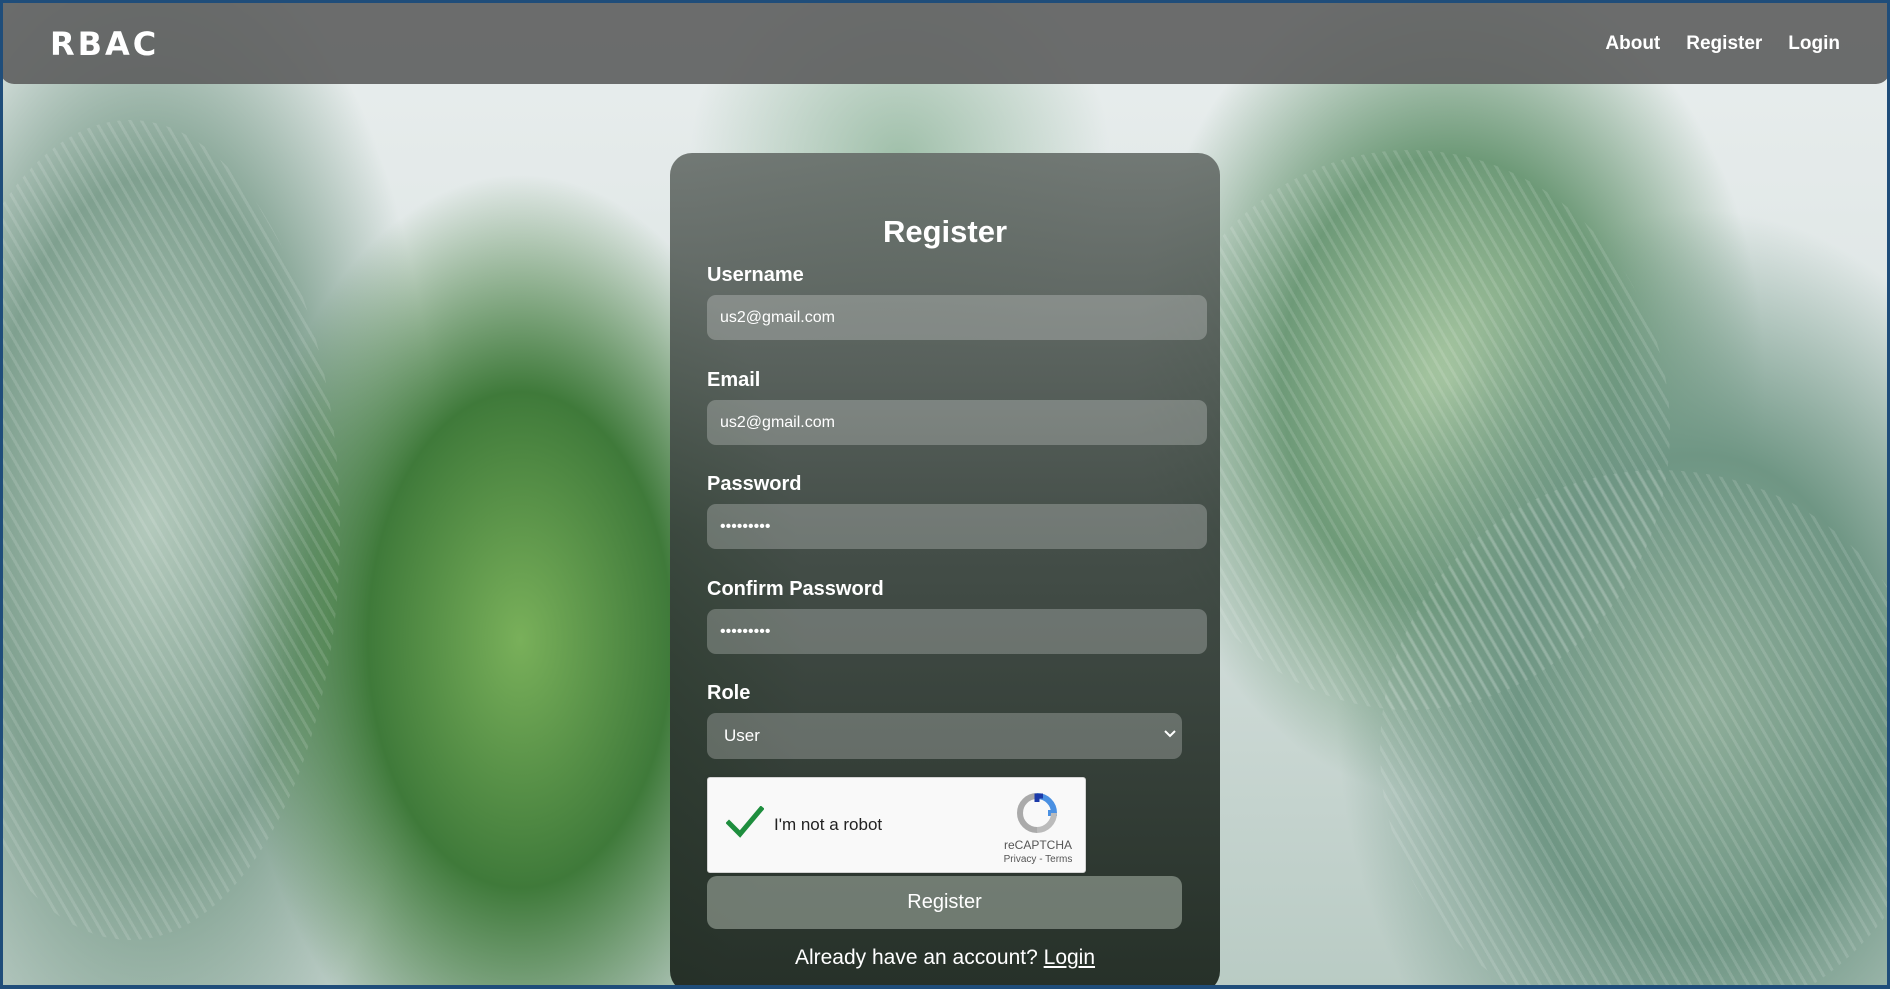  I want to click on register-button: Register, so click(944, 902).